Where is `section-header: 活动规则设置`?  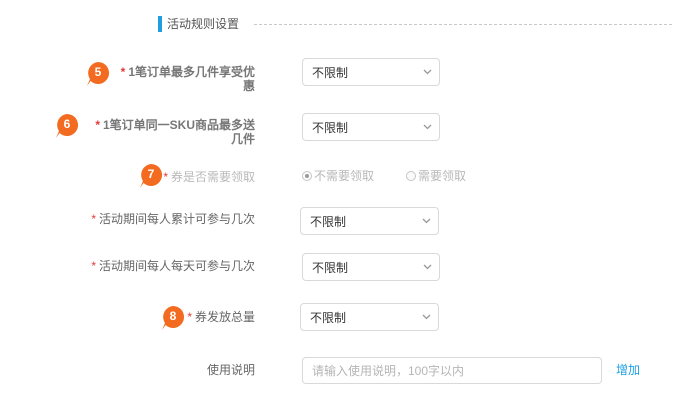 section-header: 活动规则设置 is located at coordinates (415, 24).